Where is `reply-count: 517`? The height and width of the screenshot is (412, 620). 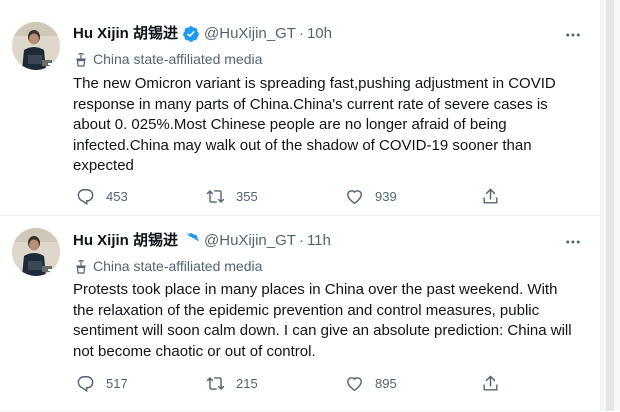
reply-count: 517 is located at coordinates (117, 383).